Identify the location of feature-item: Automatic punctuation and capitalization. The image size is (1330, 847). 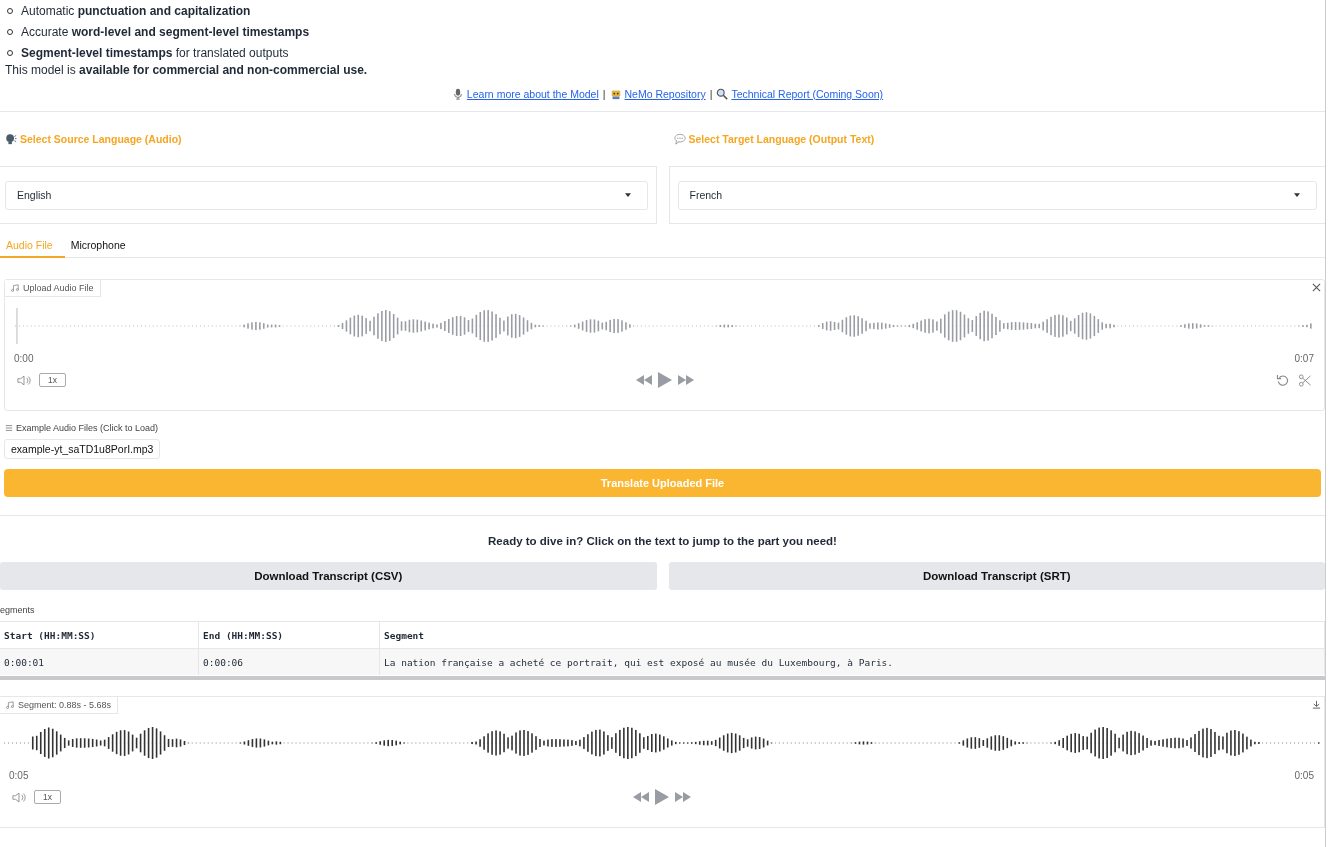
(136, 10).